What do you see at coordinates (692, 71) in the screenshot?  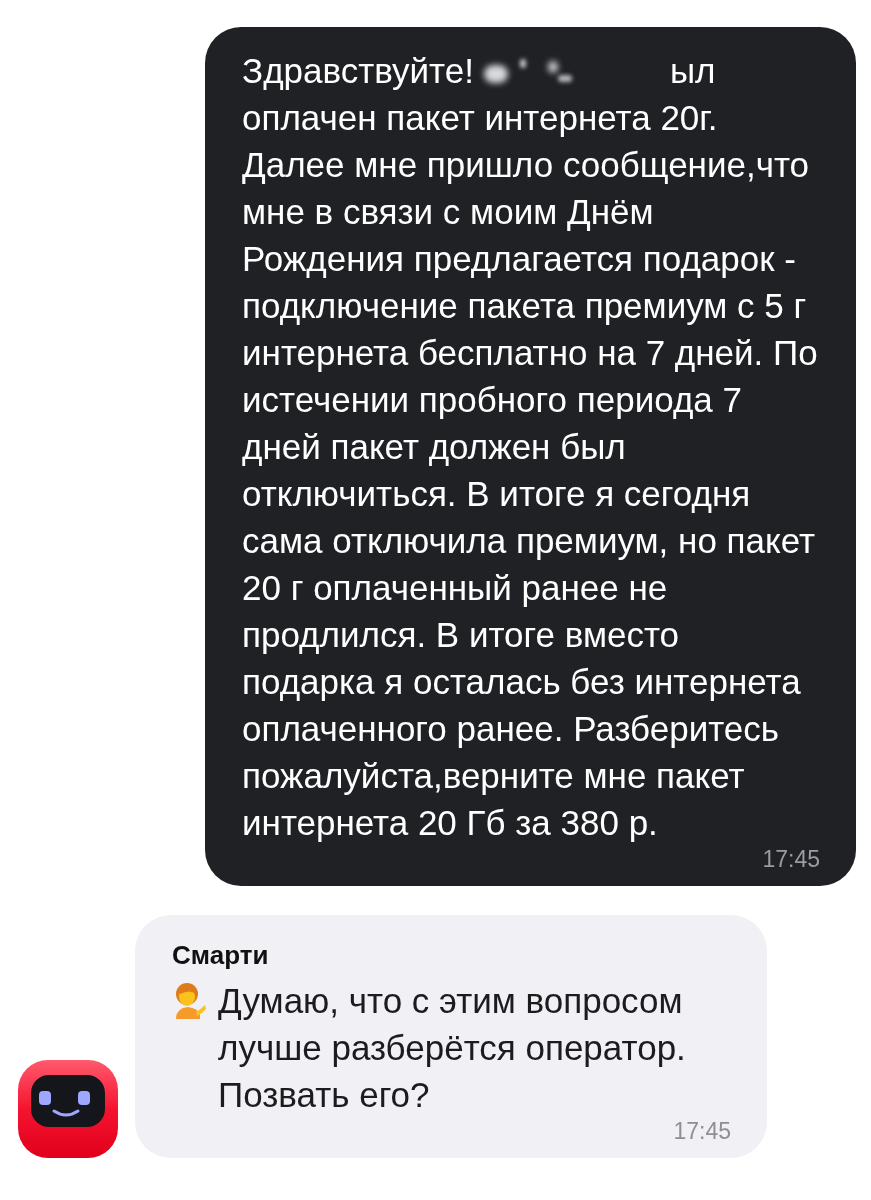 I see `message-text: ыл` at bounding box center [692, 71].